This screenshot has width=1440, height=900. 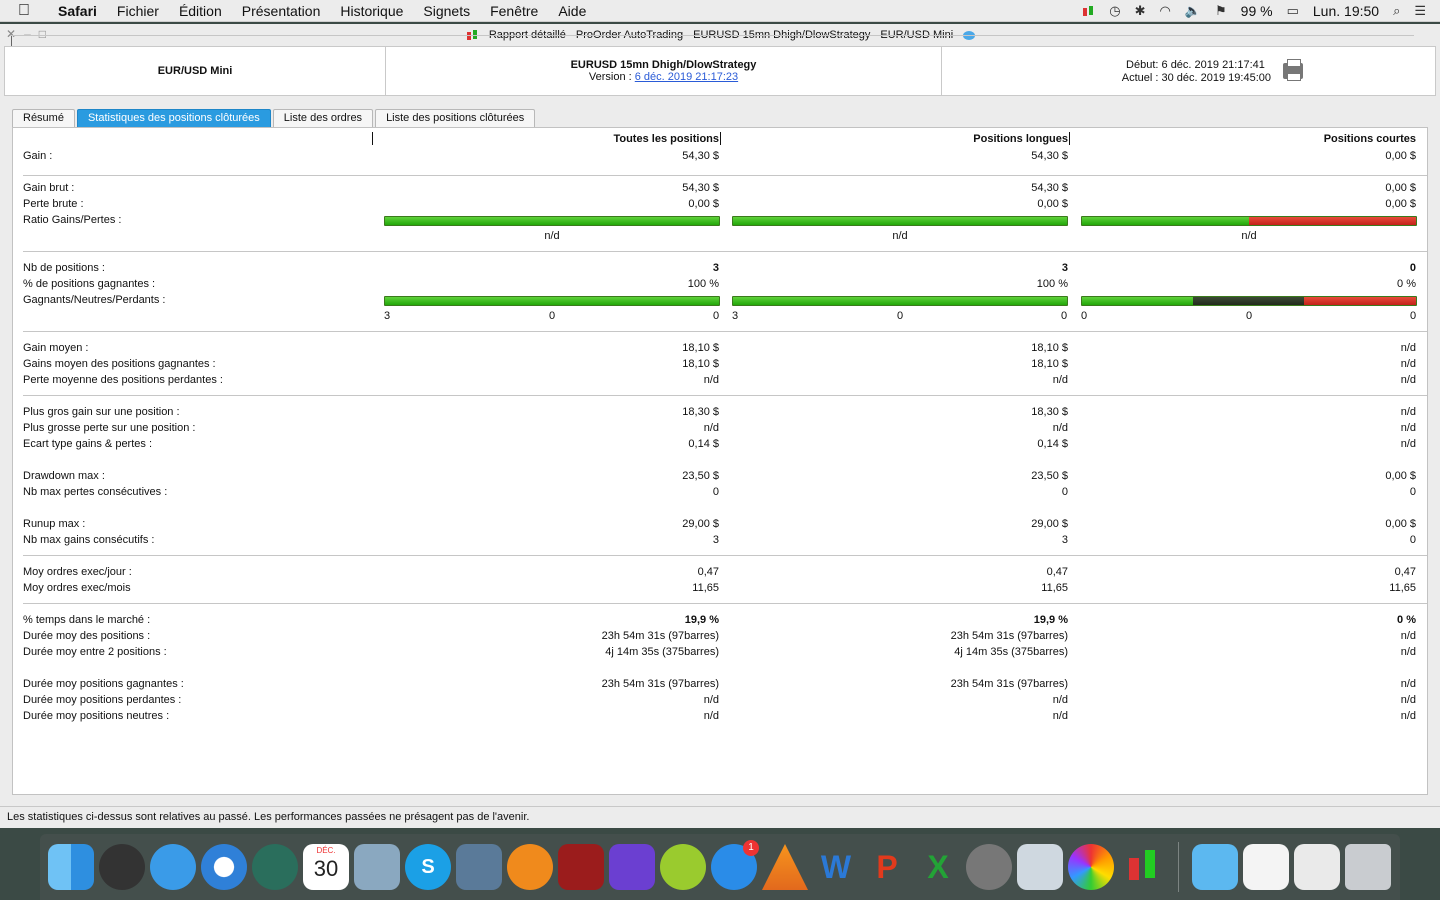 I want to click on preview-eagle-icon, so click(x=377, y=867).